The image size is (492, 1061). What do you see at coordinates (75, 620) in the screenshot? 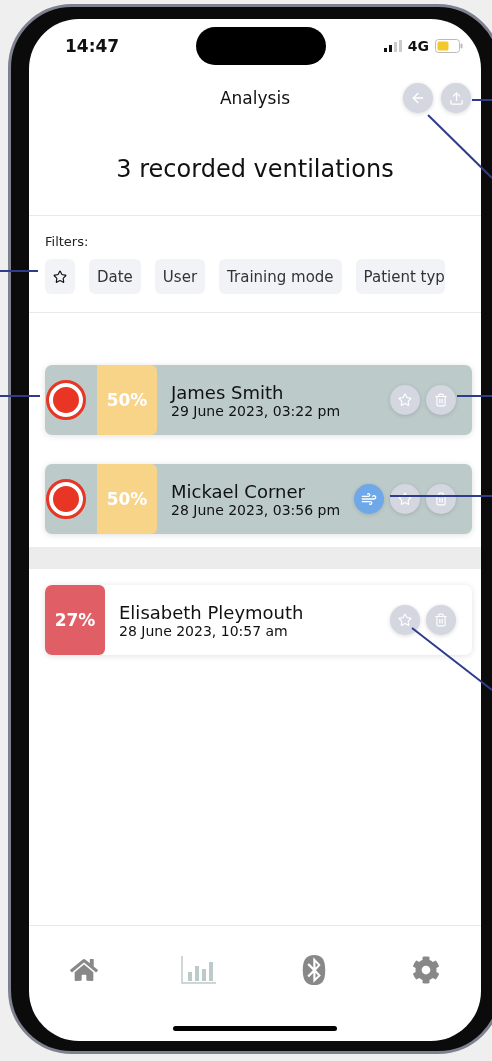
I see `score-badge: 27%` at bounding box center [75, 620].